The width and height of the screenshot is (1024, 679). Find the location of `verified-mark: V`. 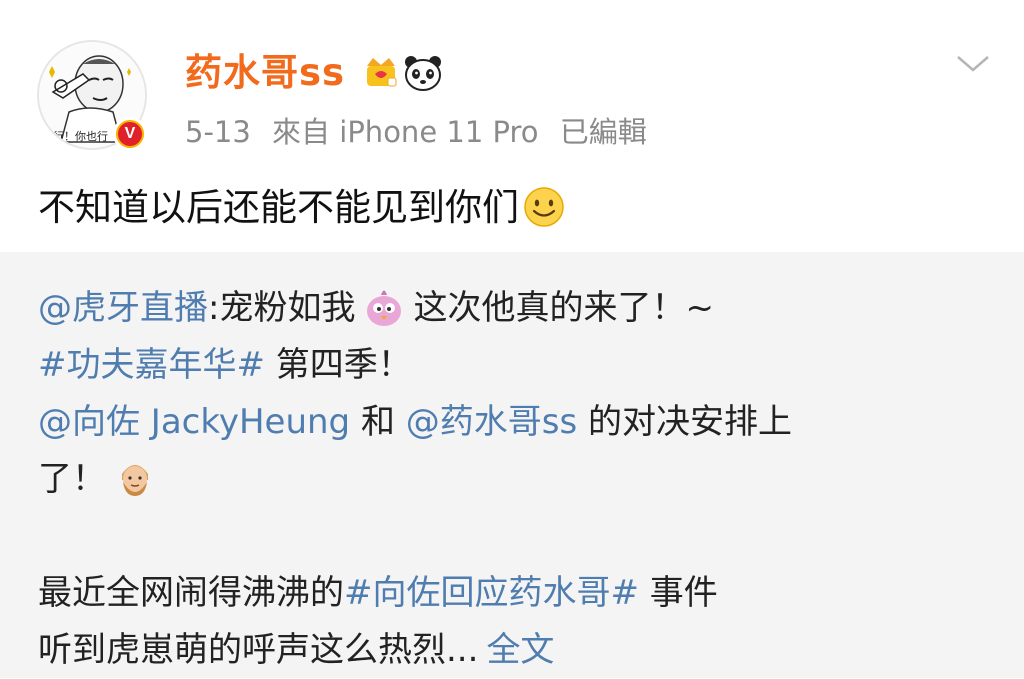

verified-mark: V is located at coordinates (130, 134).